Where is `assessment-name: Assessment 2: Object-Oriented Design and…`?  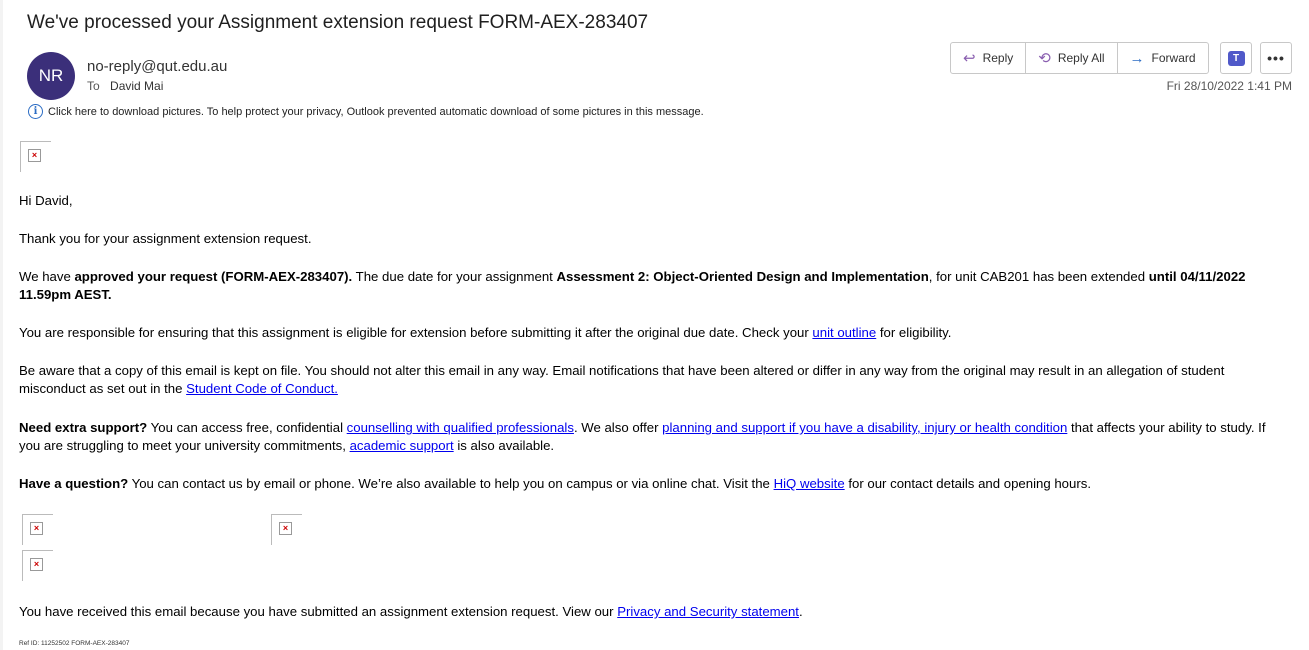
assessment-name: Assessment 2: Object-Oriented Design and… is located at coordinates (742, 276).